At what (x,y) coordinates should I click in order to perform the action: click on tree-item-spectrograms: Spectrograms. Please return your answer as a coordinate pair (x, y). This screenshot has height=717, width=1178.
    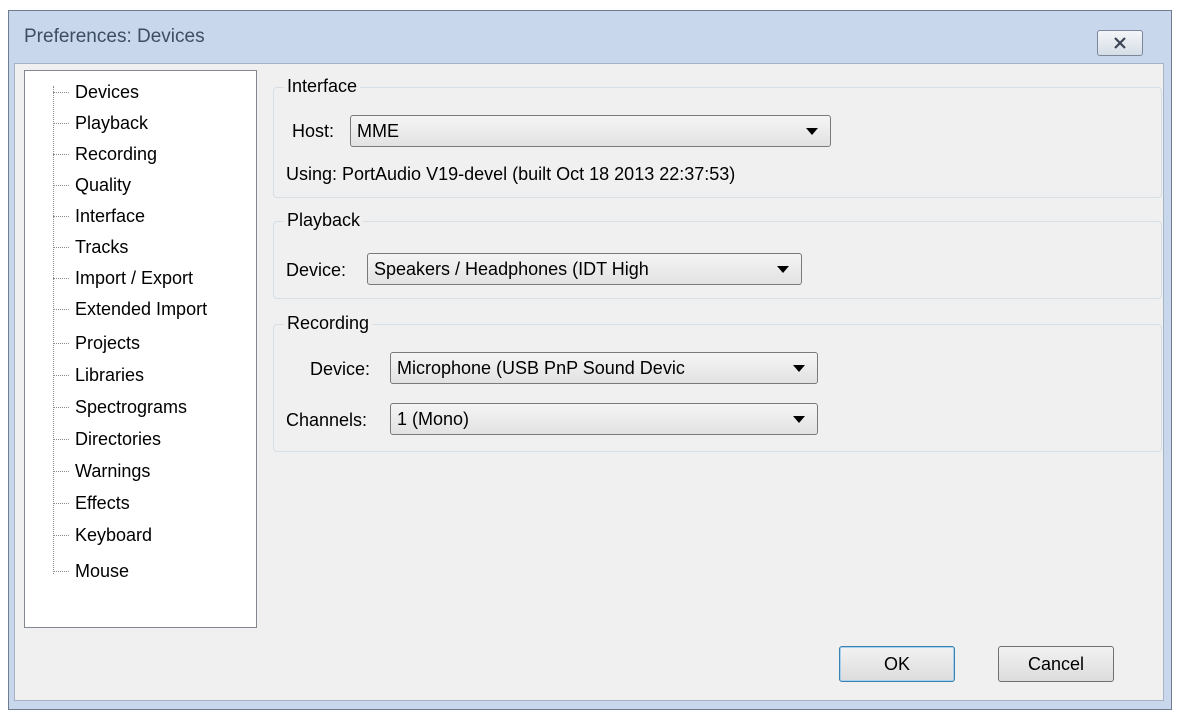
    Looking at the image, I should click on (107, 407).